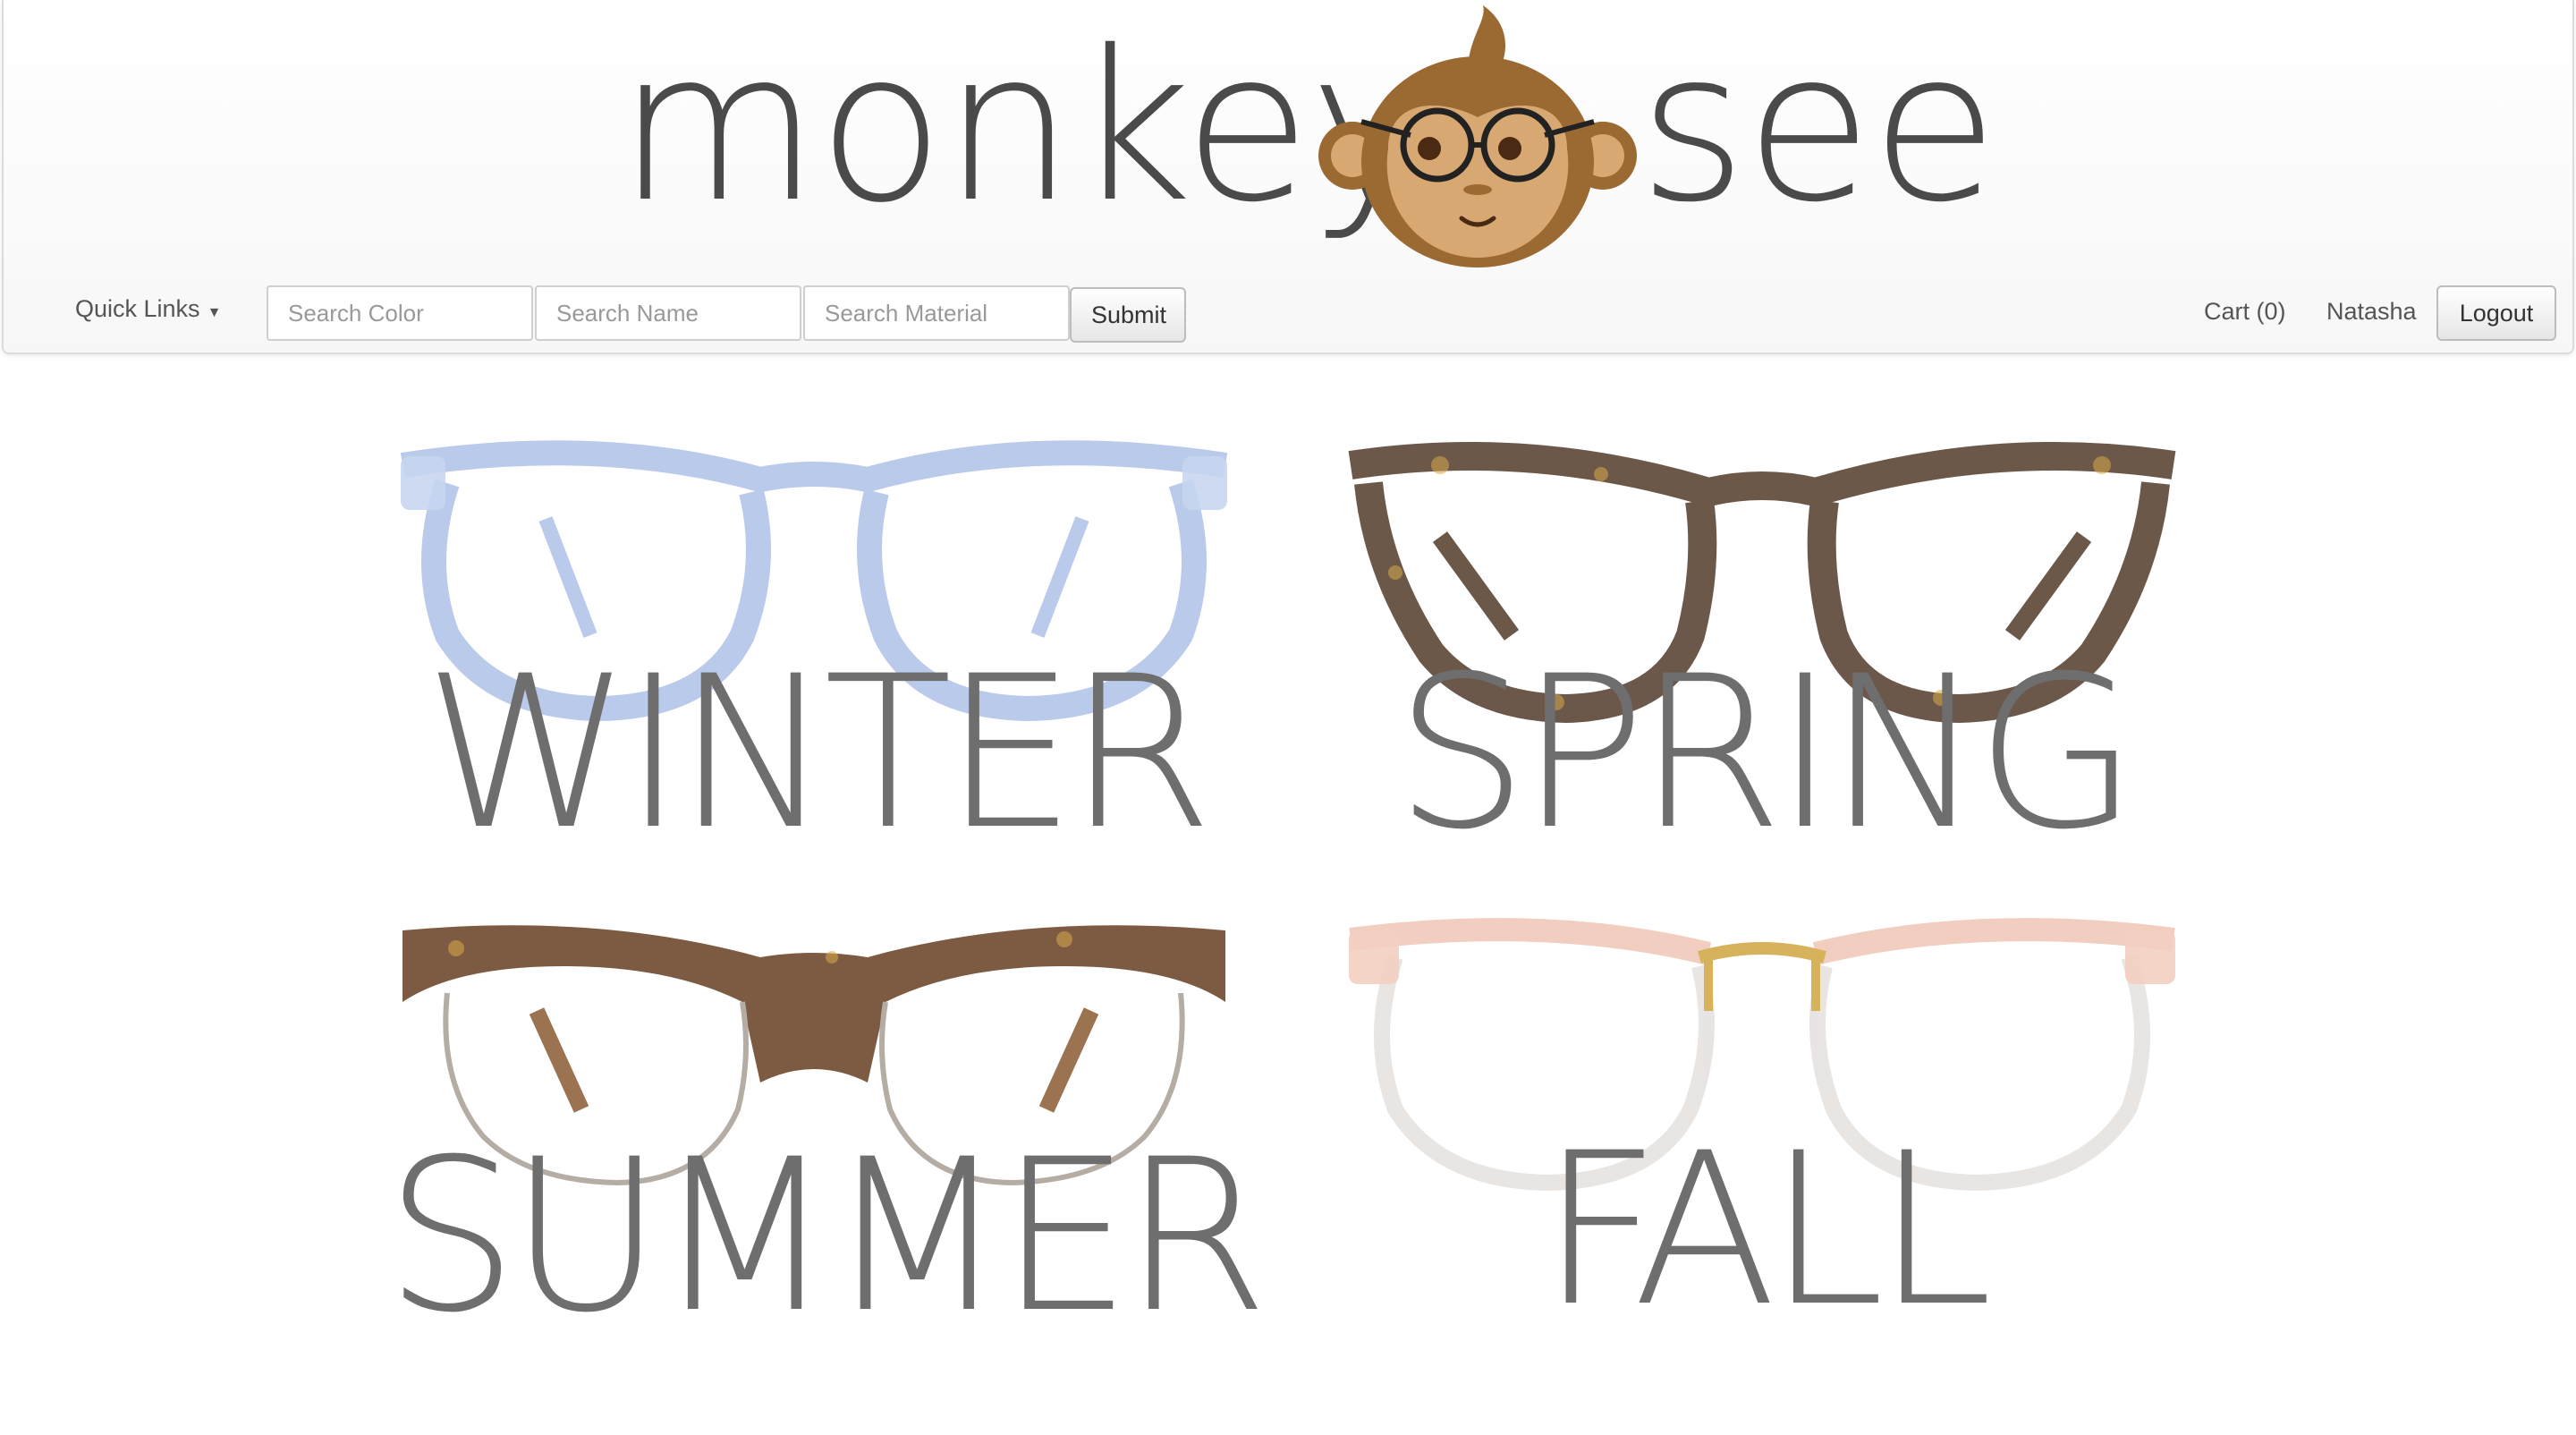 This screenshot has height=1435, width=2576. I want to click on season-tile-summer: SUMMER, so click(826, 1123).